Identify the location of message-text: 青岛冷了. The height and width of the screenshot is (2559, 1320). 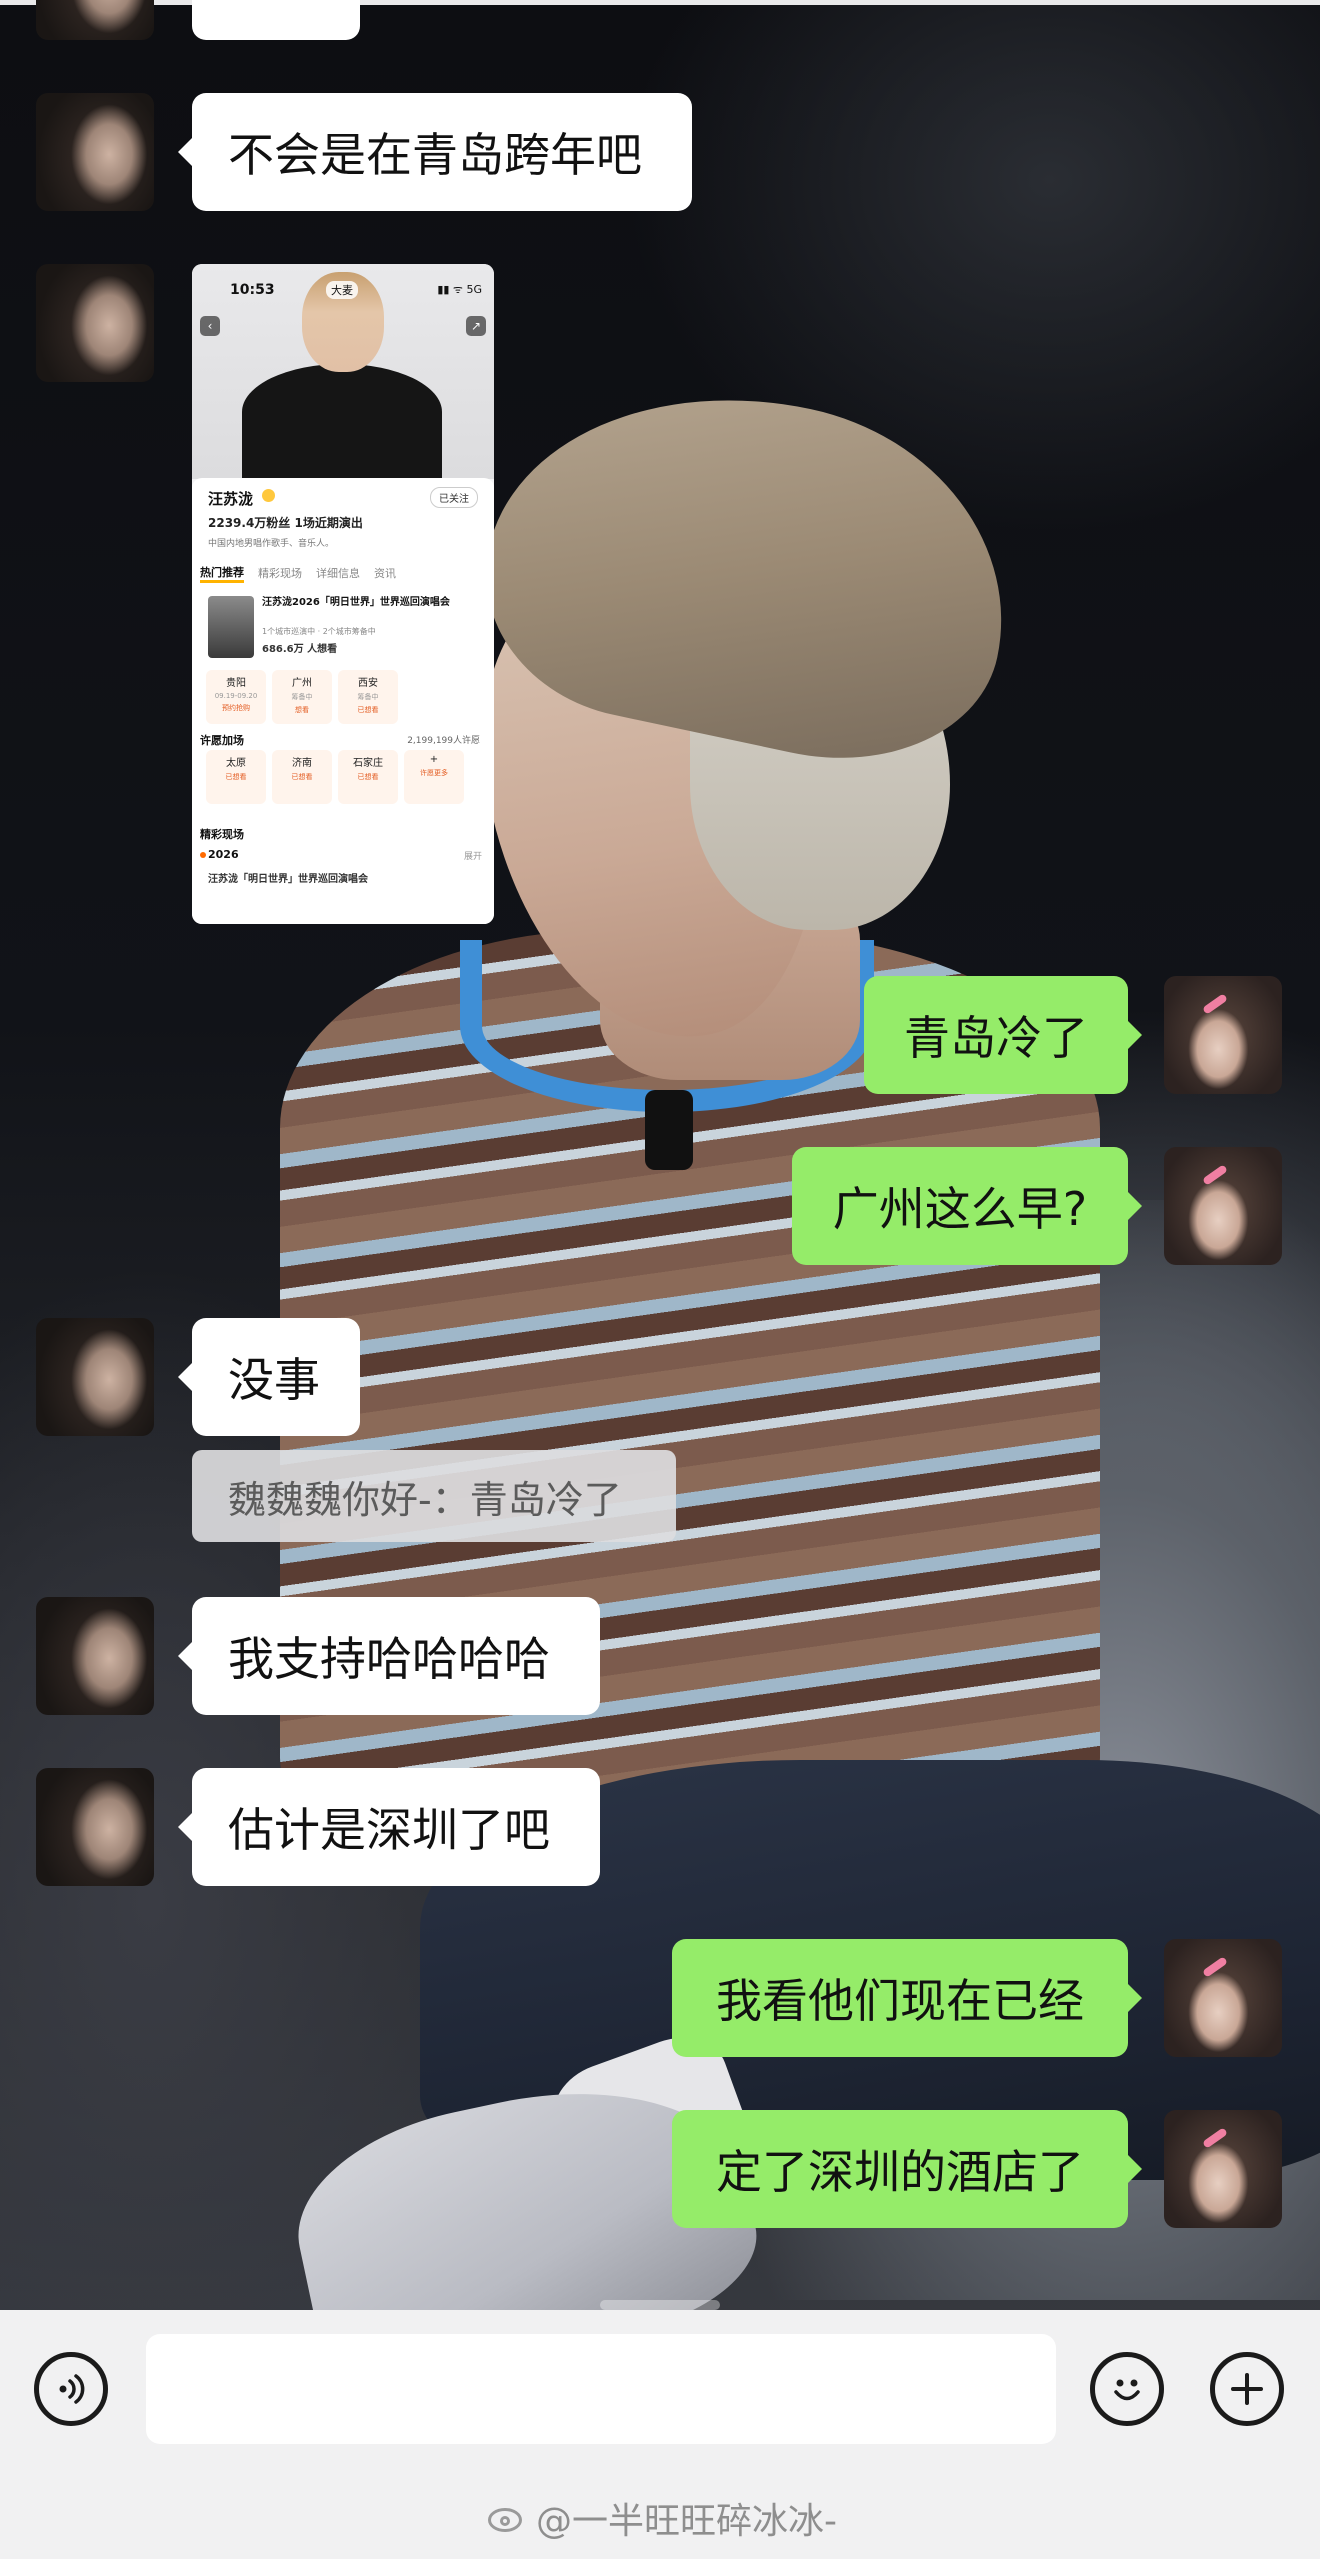
(996, 1038).